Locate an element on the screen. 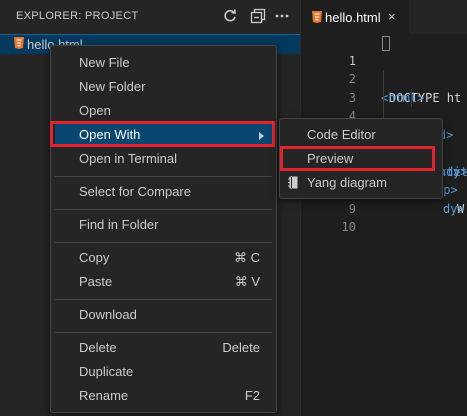 Image resolution: width=467 pixels, height=416 pixels. menu-item-label: New Folder is located at coordinates (112, 86).